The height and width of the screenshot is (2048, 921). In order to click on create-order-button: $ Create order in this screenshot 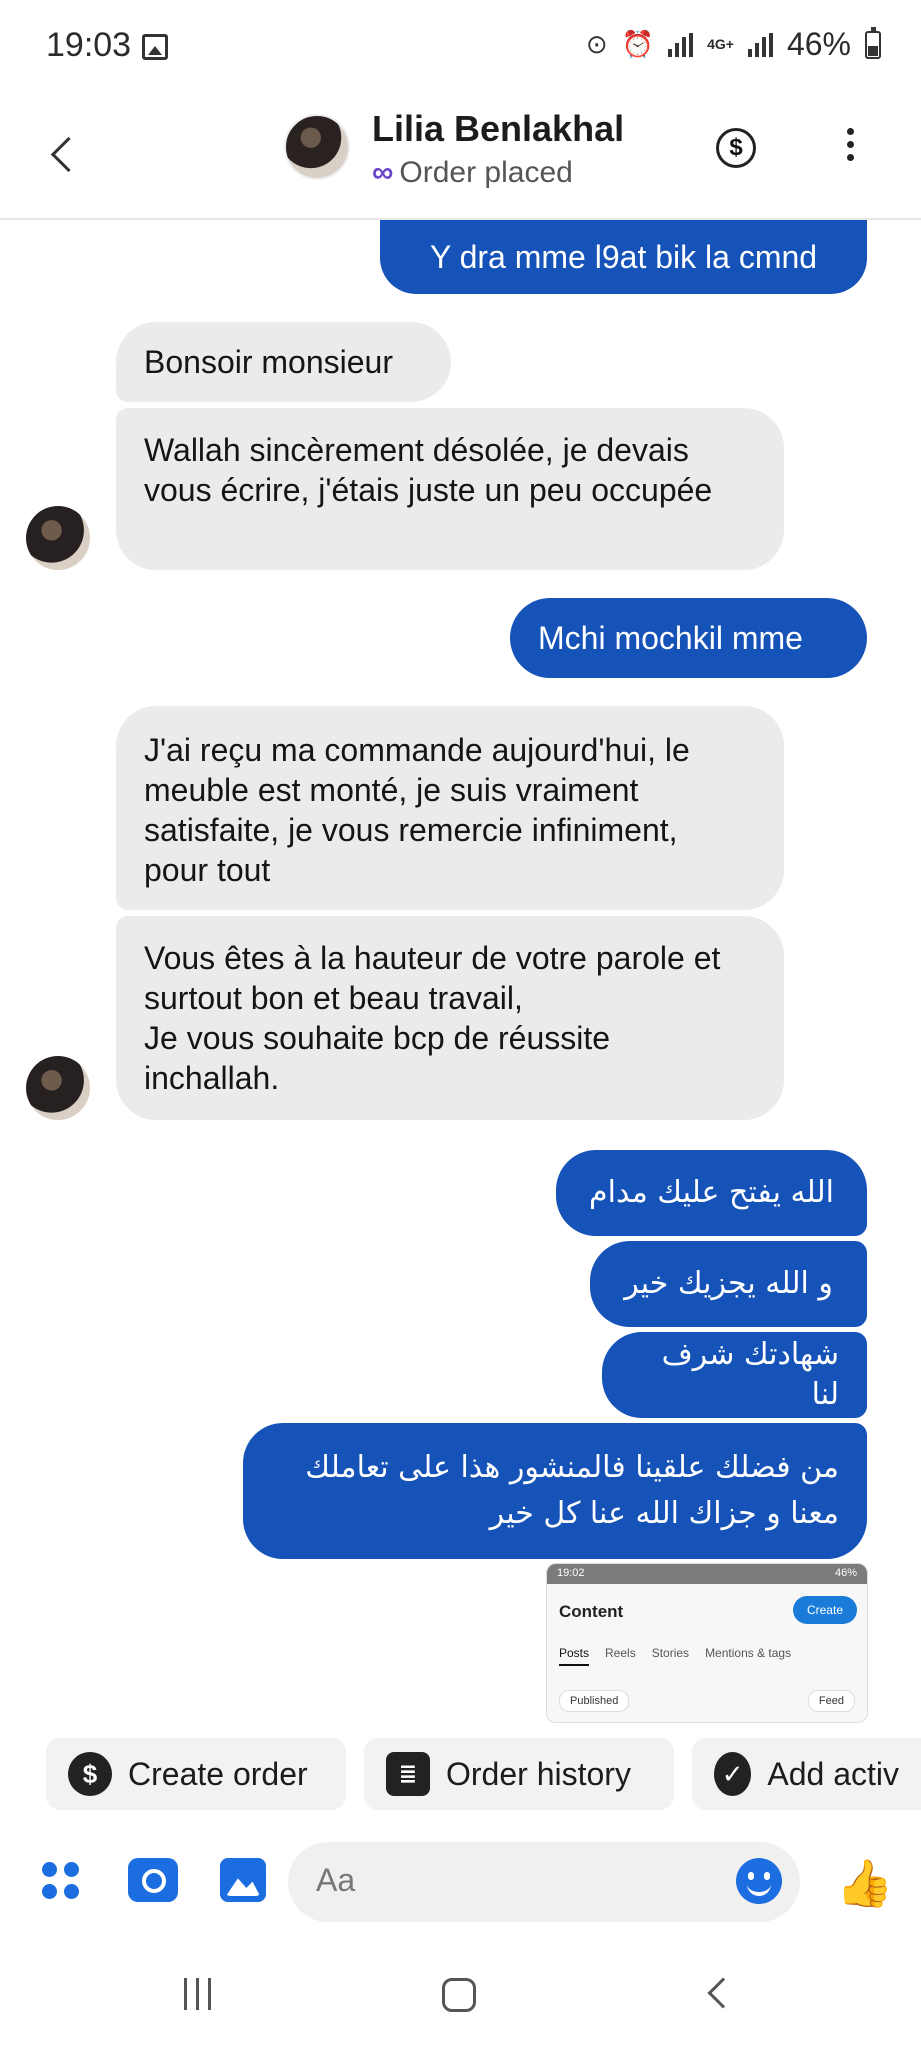, I will do `click(196, 1774)`.